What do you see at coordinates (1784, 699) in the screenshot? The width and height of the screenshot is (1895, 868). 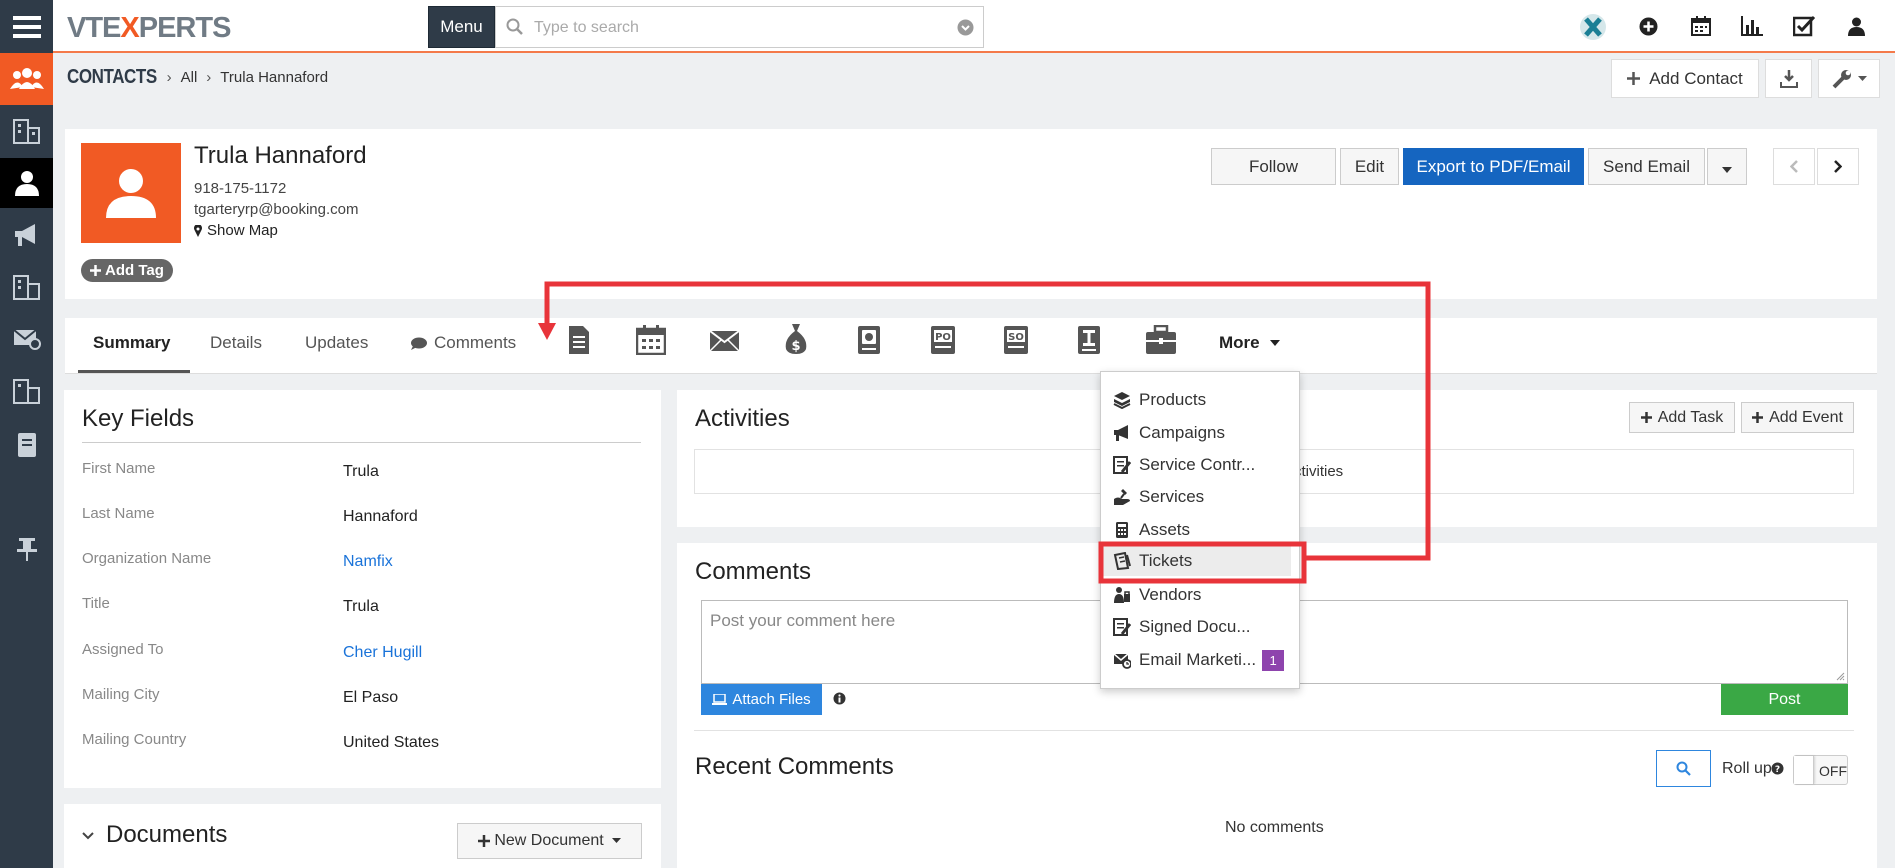 I see `post-comment-button: Post` at bounding box center [1784, 699].